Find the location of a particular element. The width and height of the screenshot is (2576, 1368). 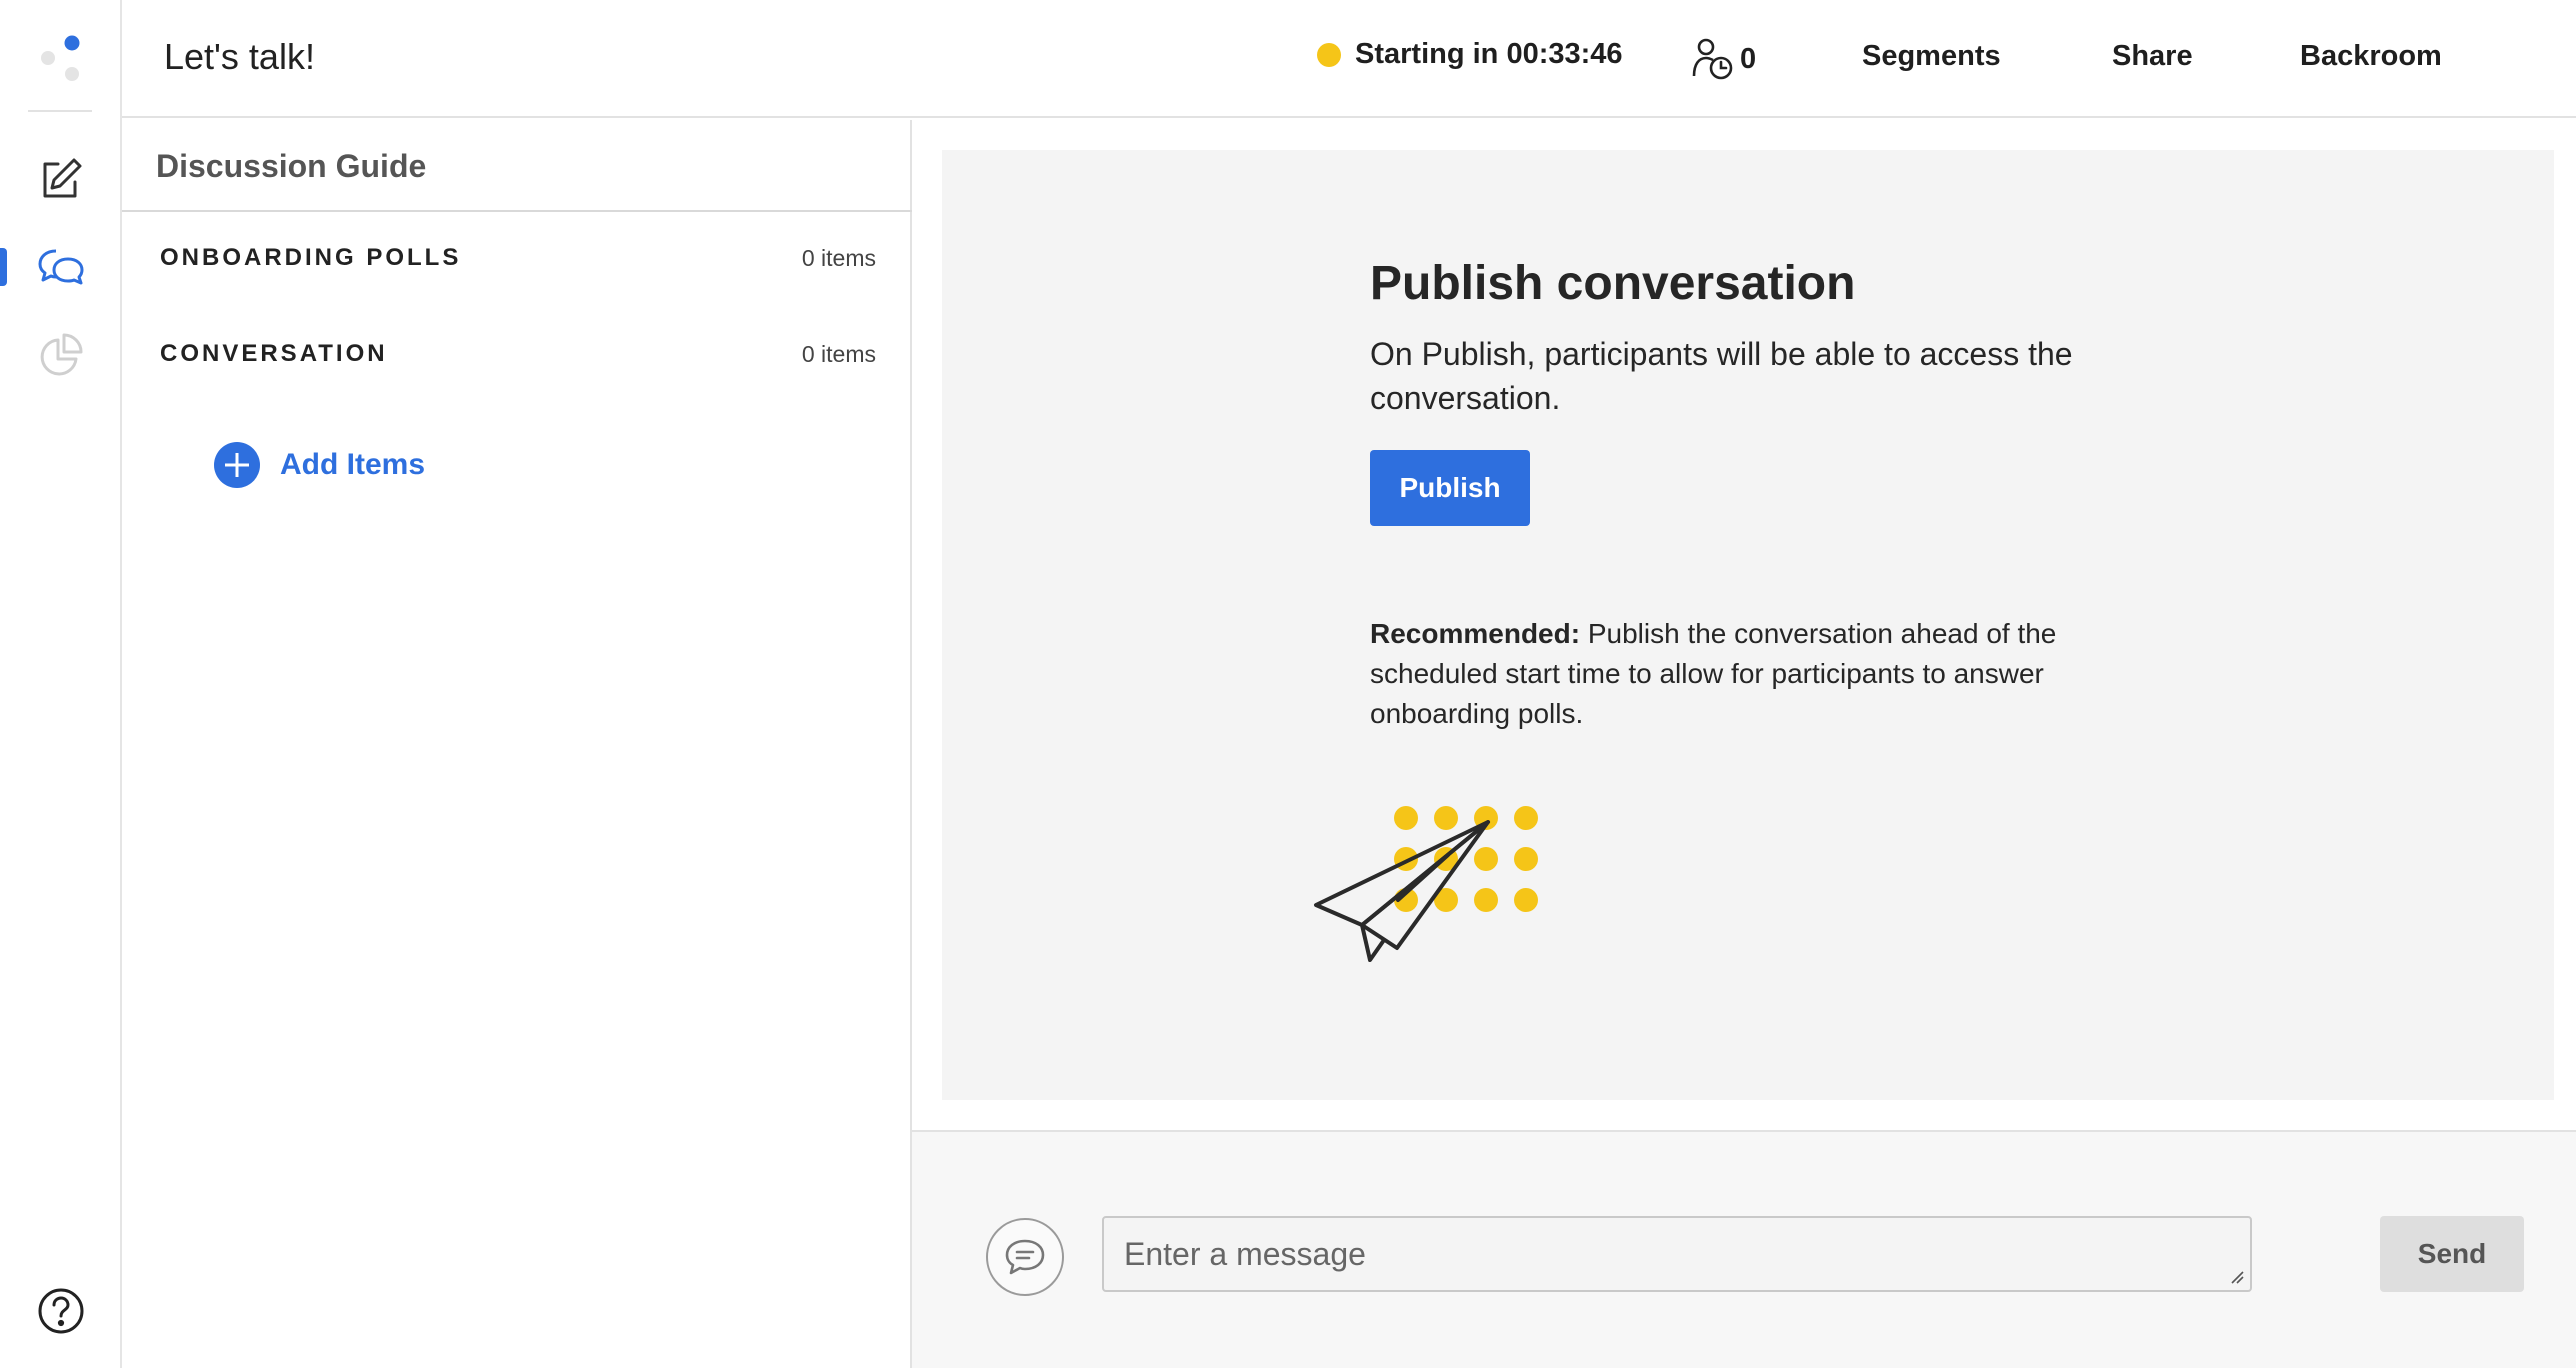

chat-bubbles-icon is located at coordinates (61, 267).